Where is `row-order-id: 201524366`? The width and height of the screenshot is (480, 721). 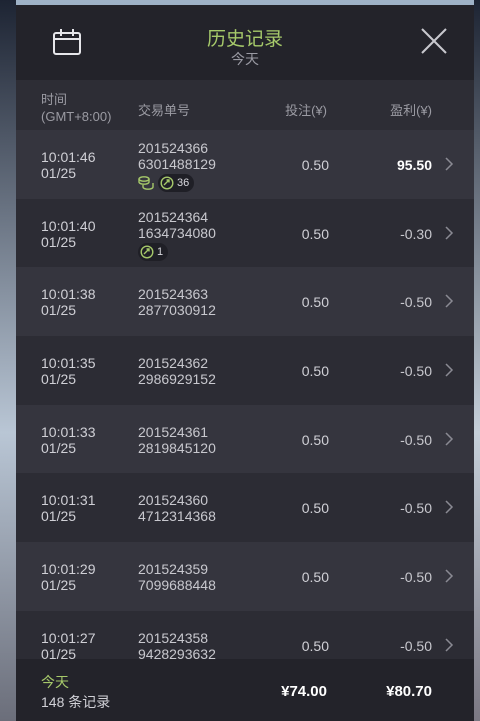 row-order-id: 201524366 is located at coordinates (173, 148).